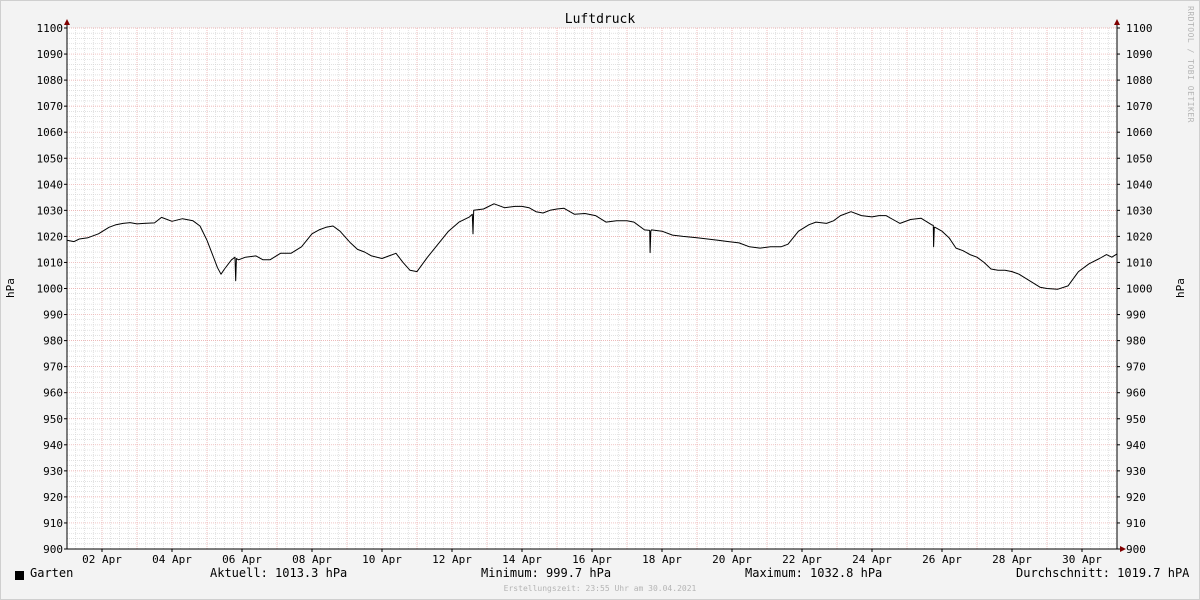 This screenshot has width=1200, height=600. Describe the element at coordinates (814, 573) in the screenshot. I see `legend-maximum-value: Maximum: 1032.8 hPa` at that location.